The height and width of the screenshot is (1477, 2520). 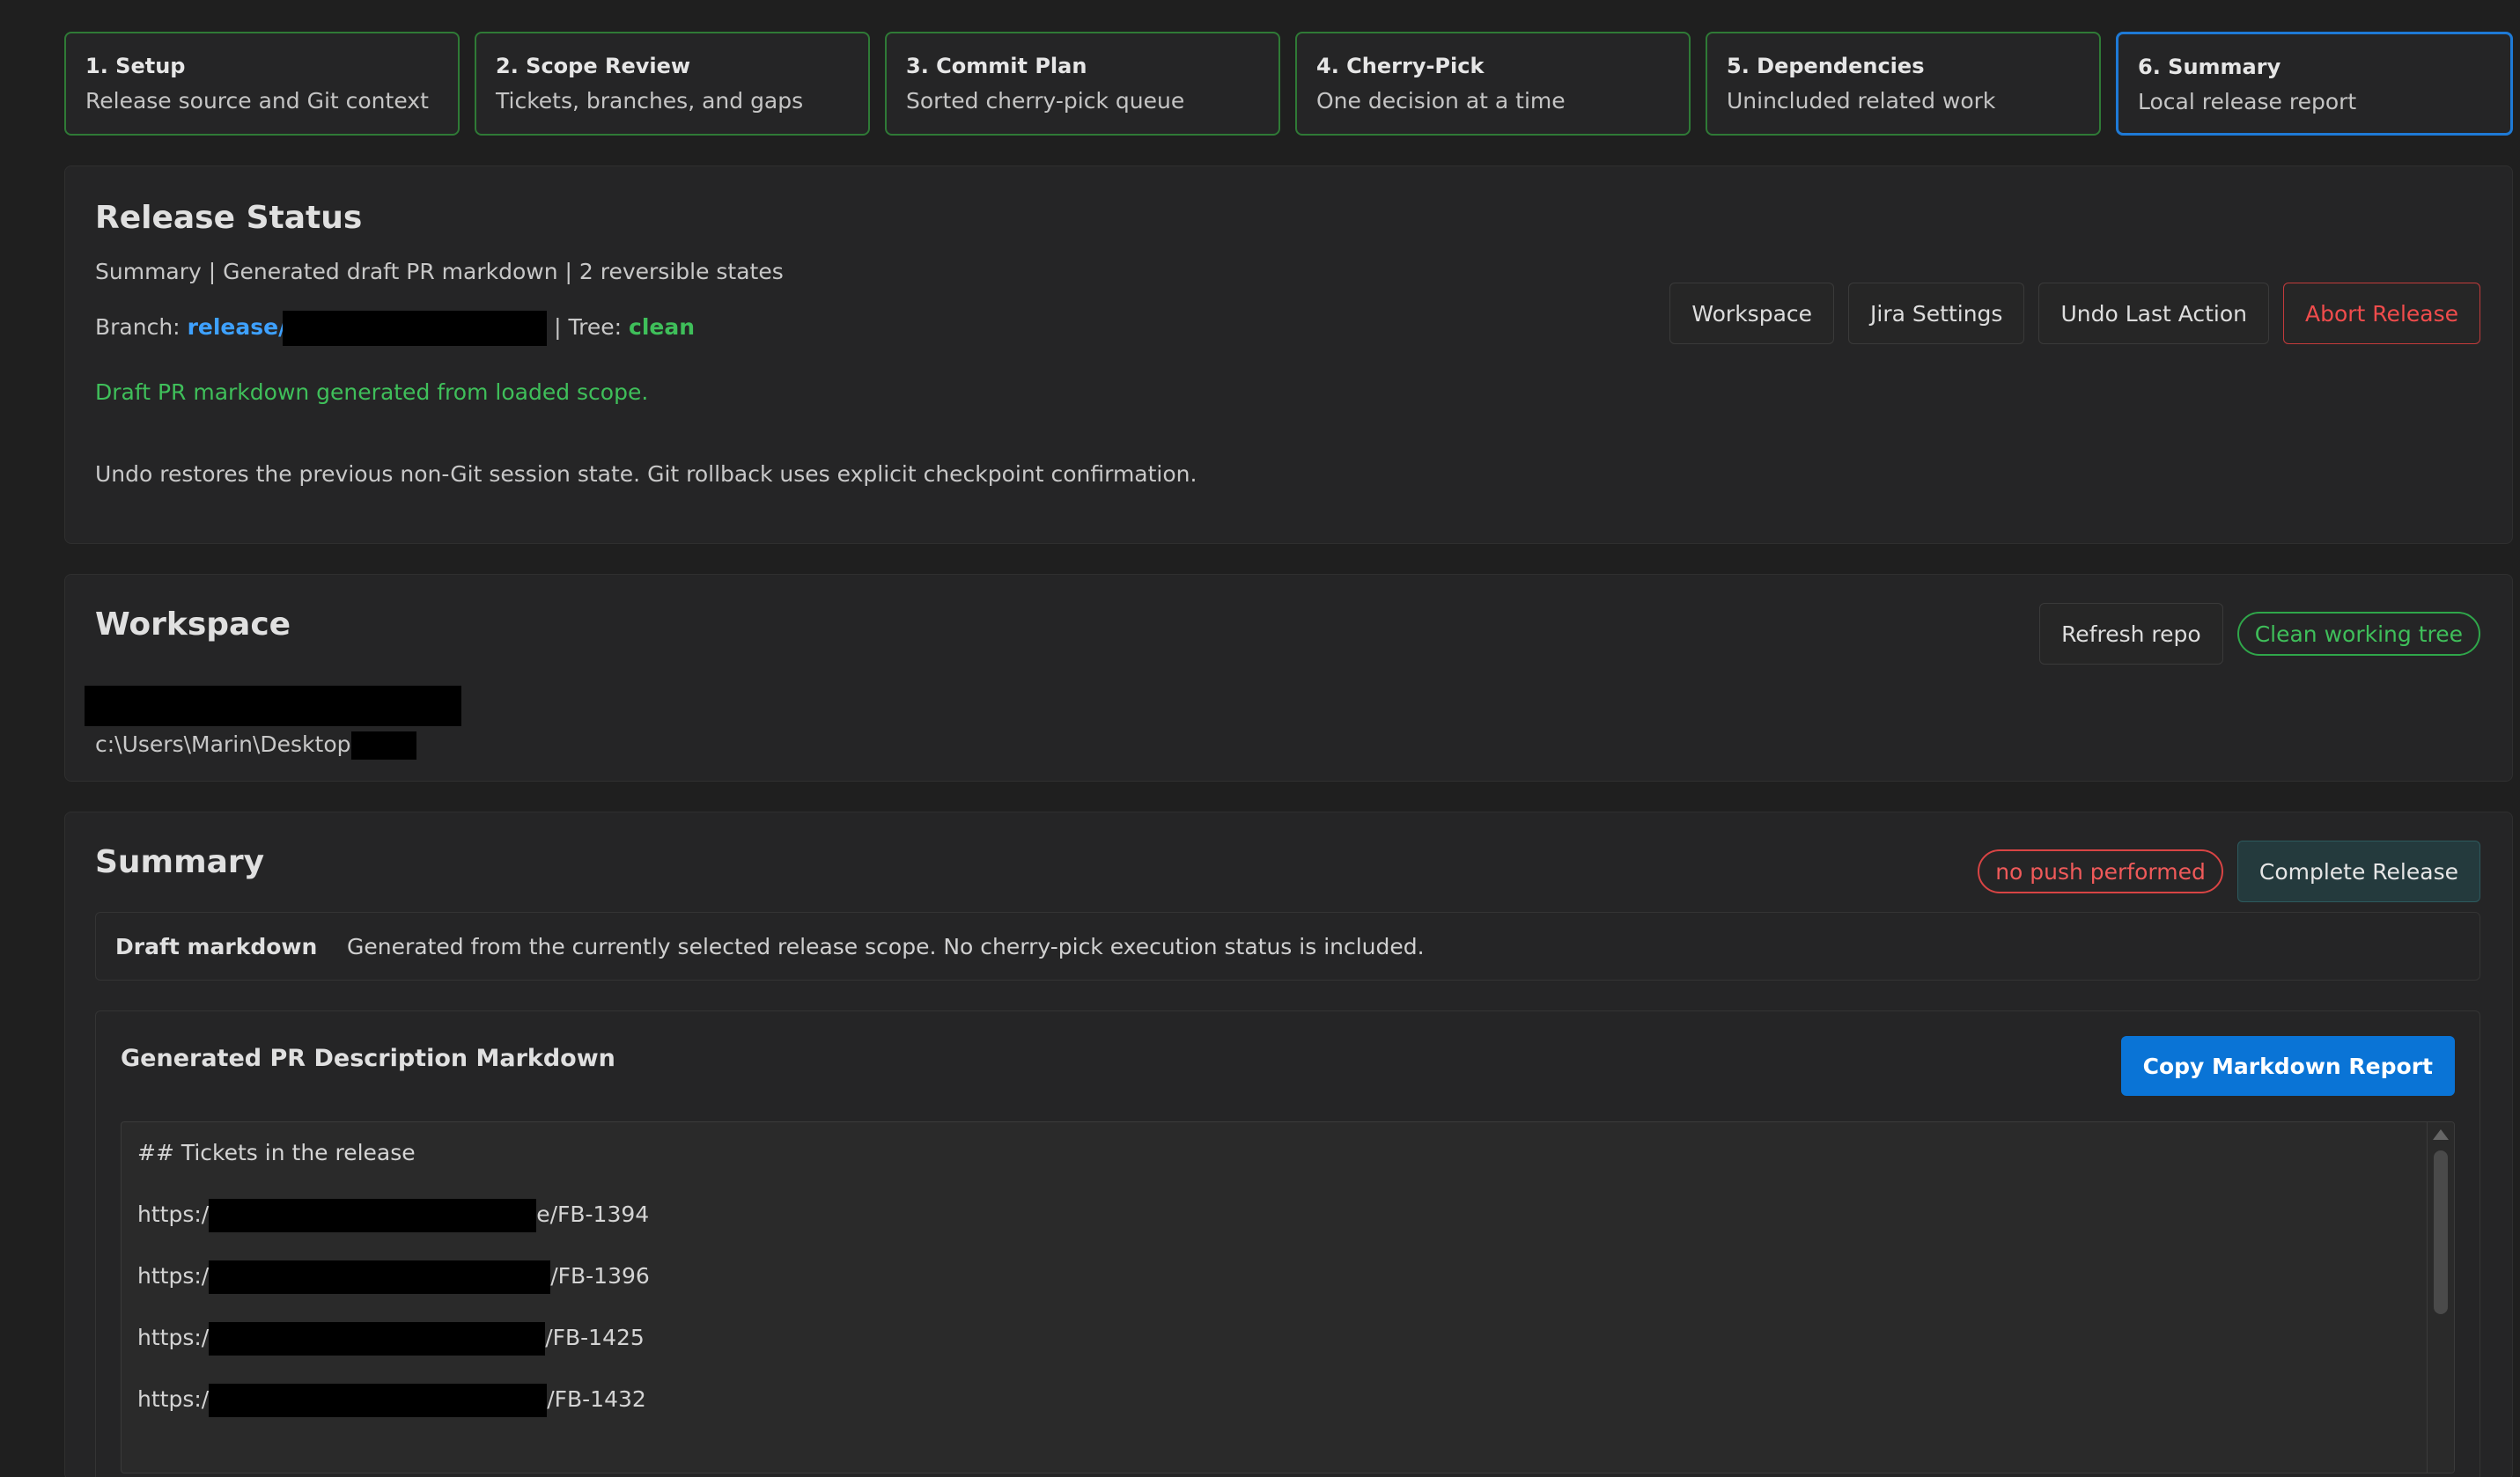 I want to click on step-dependencies: 5. Dependencies Unincluded related work, so click(x=1903, y=84).